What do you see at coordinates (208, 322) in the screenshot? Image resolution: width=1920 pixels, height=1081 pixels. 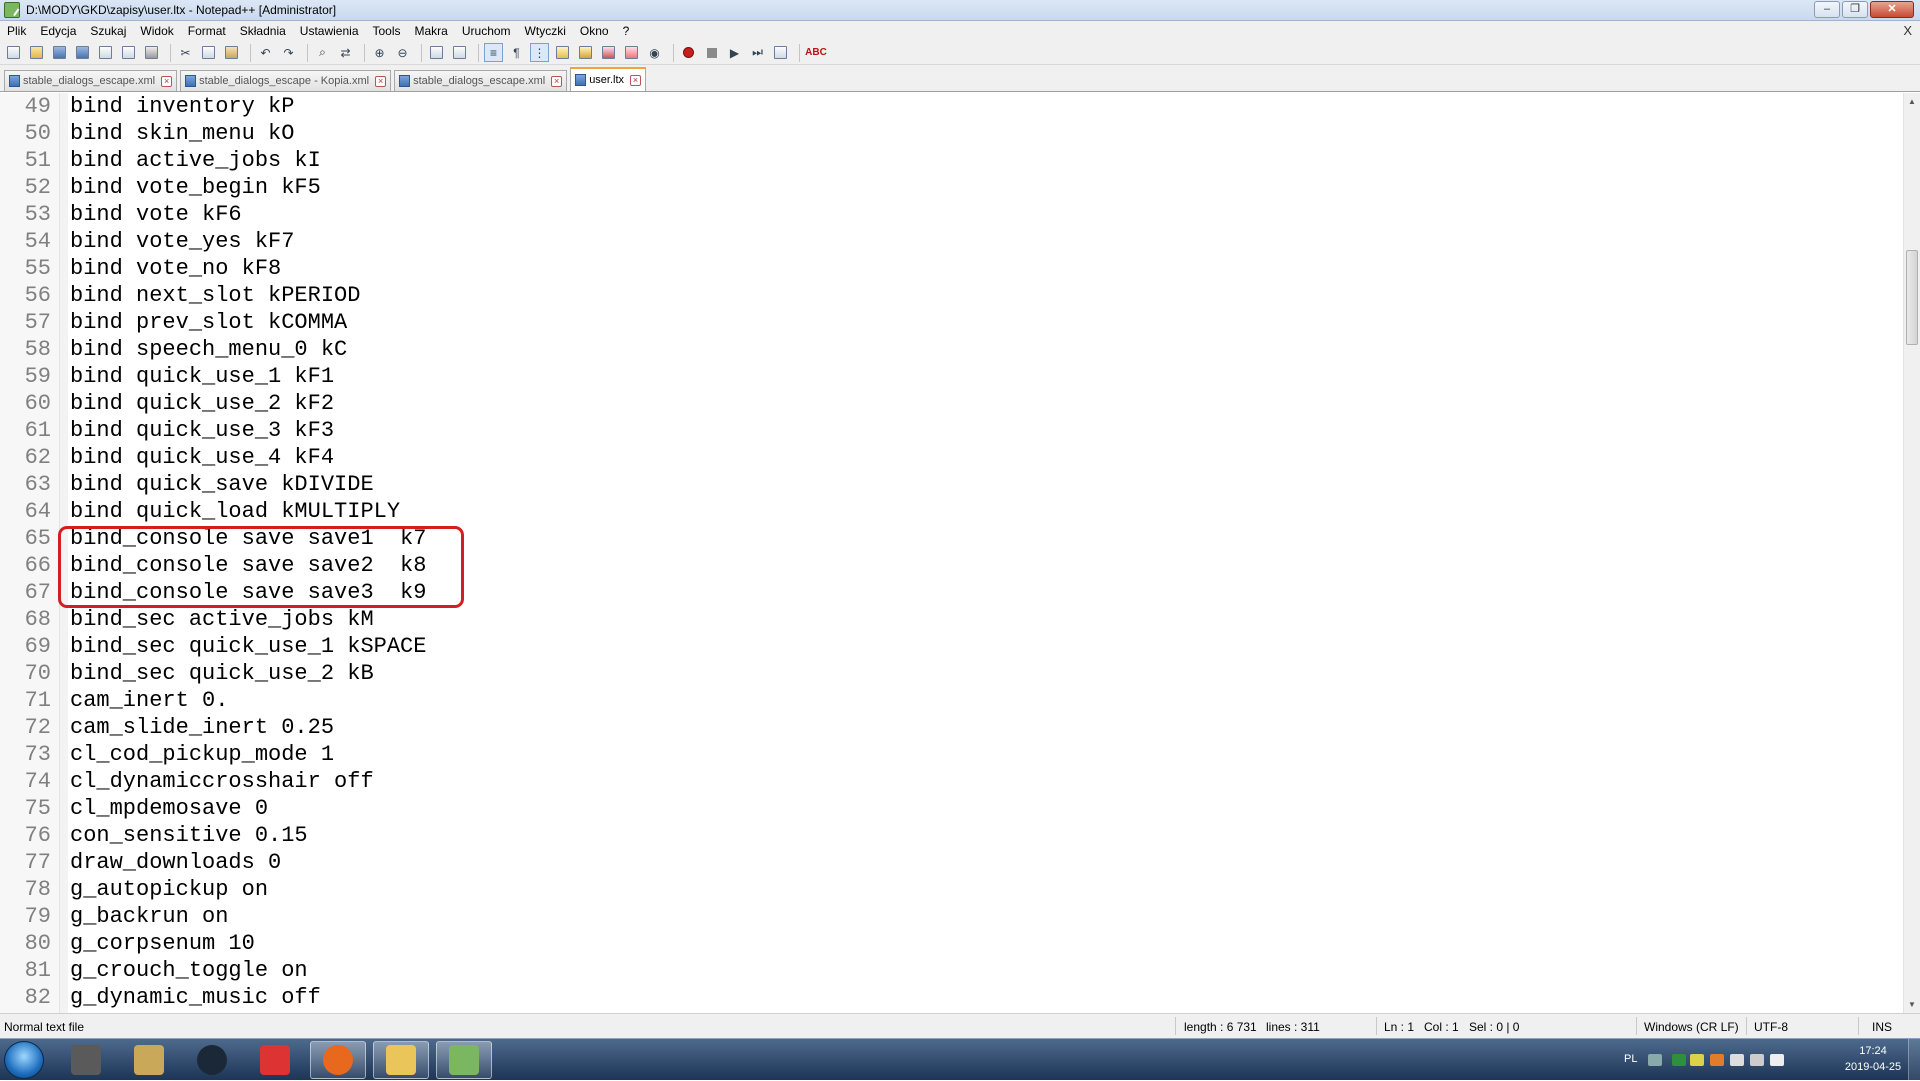 I see `line-text: bind prev_slot kCOMMA` at bounding box center [208, 322].